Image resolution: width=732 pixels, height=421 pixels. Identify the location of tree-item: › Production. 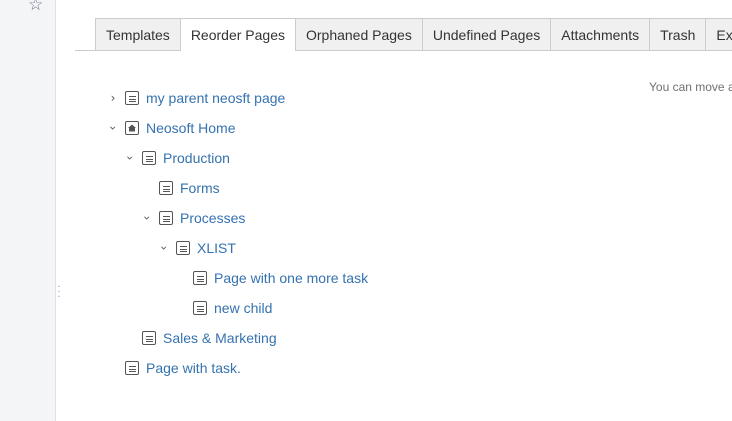
(176, 158).